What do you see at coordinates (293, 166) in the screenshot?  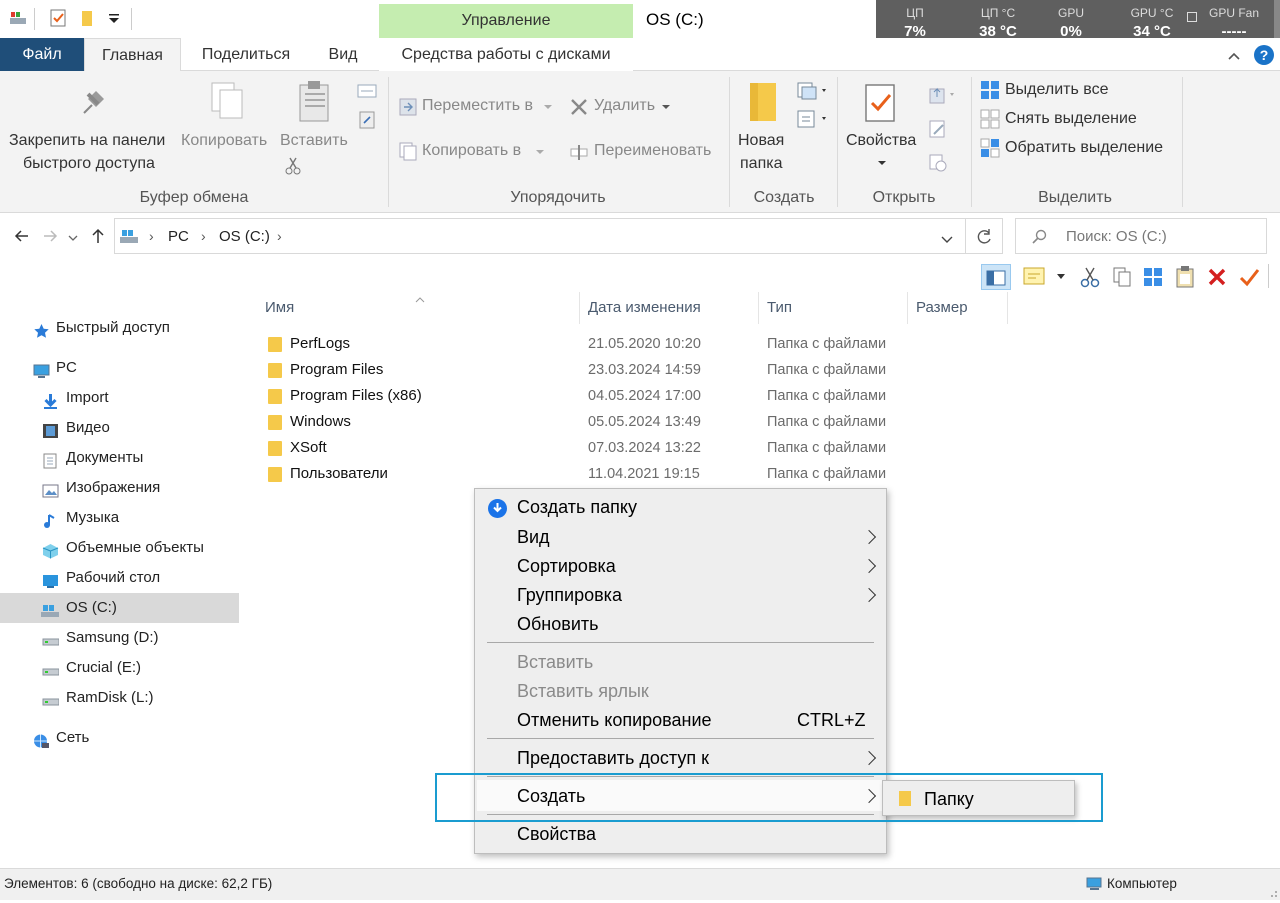 I see `cut-icon` at bounding box center [293, 166].